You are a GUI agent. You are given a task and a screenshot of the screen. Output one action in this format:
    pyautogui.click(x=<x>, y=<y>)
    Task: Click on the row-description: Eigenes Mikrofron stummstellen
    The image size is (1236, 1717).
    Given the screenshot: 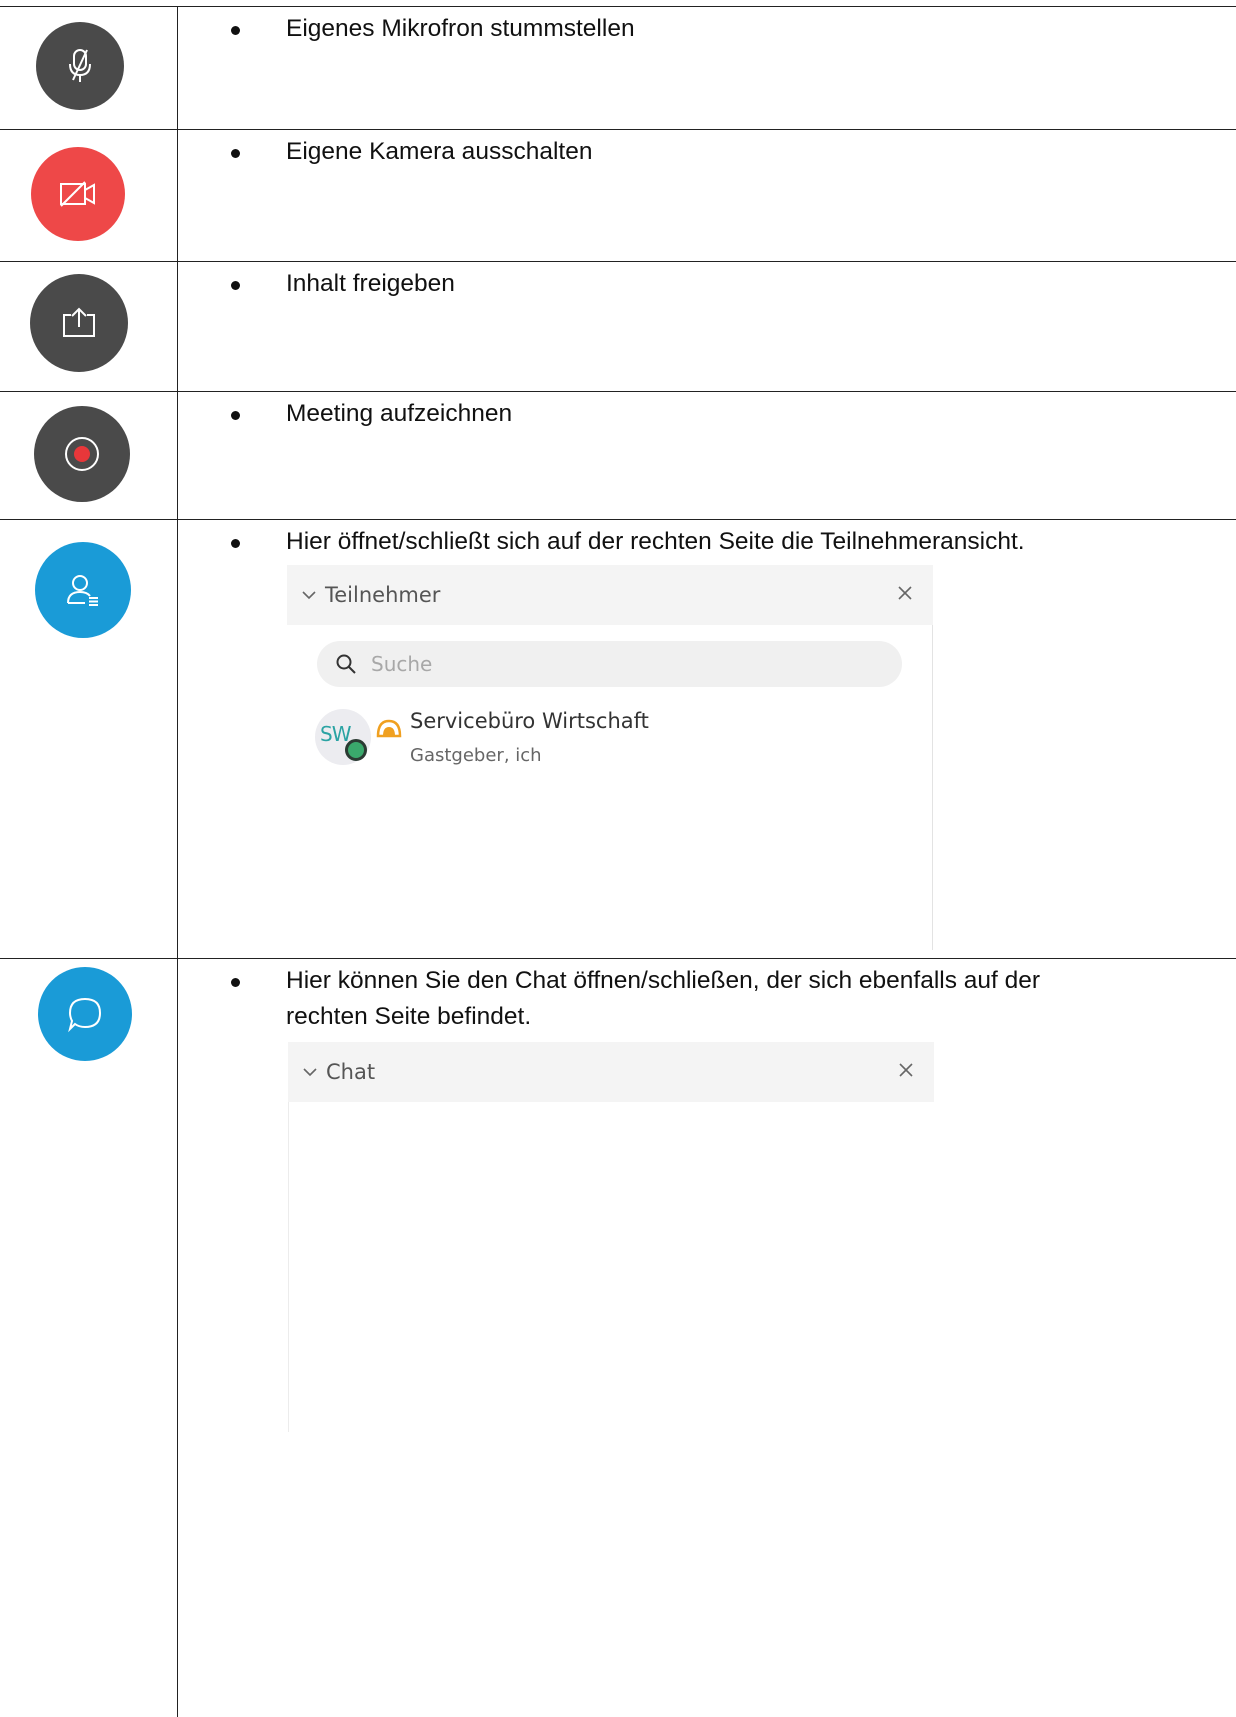 What is the action you would take?
    pyautogui.click(x=460, y=28)
    